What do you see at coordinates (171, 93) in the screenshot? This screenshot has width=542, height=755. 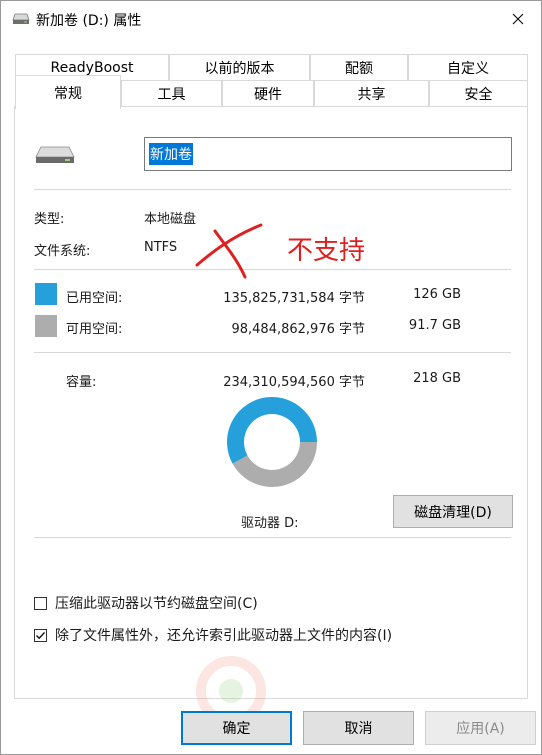 I see `tab-tools: 工具` at bounding box center [171, 93].